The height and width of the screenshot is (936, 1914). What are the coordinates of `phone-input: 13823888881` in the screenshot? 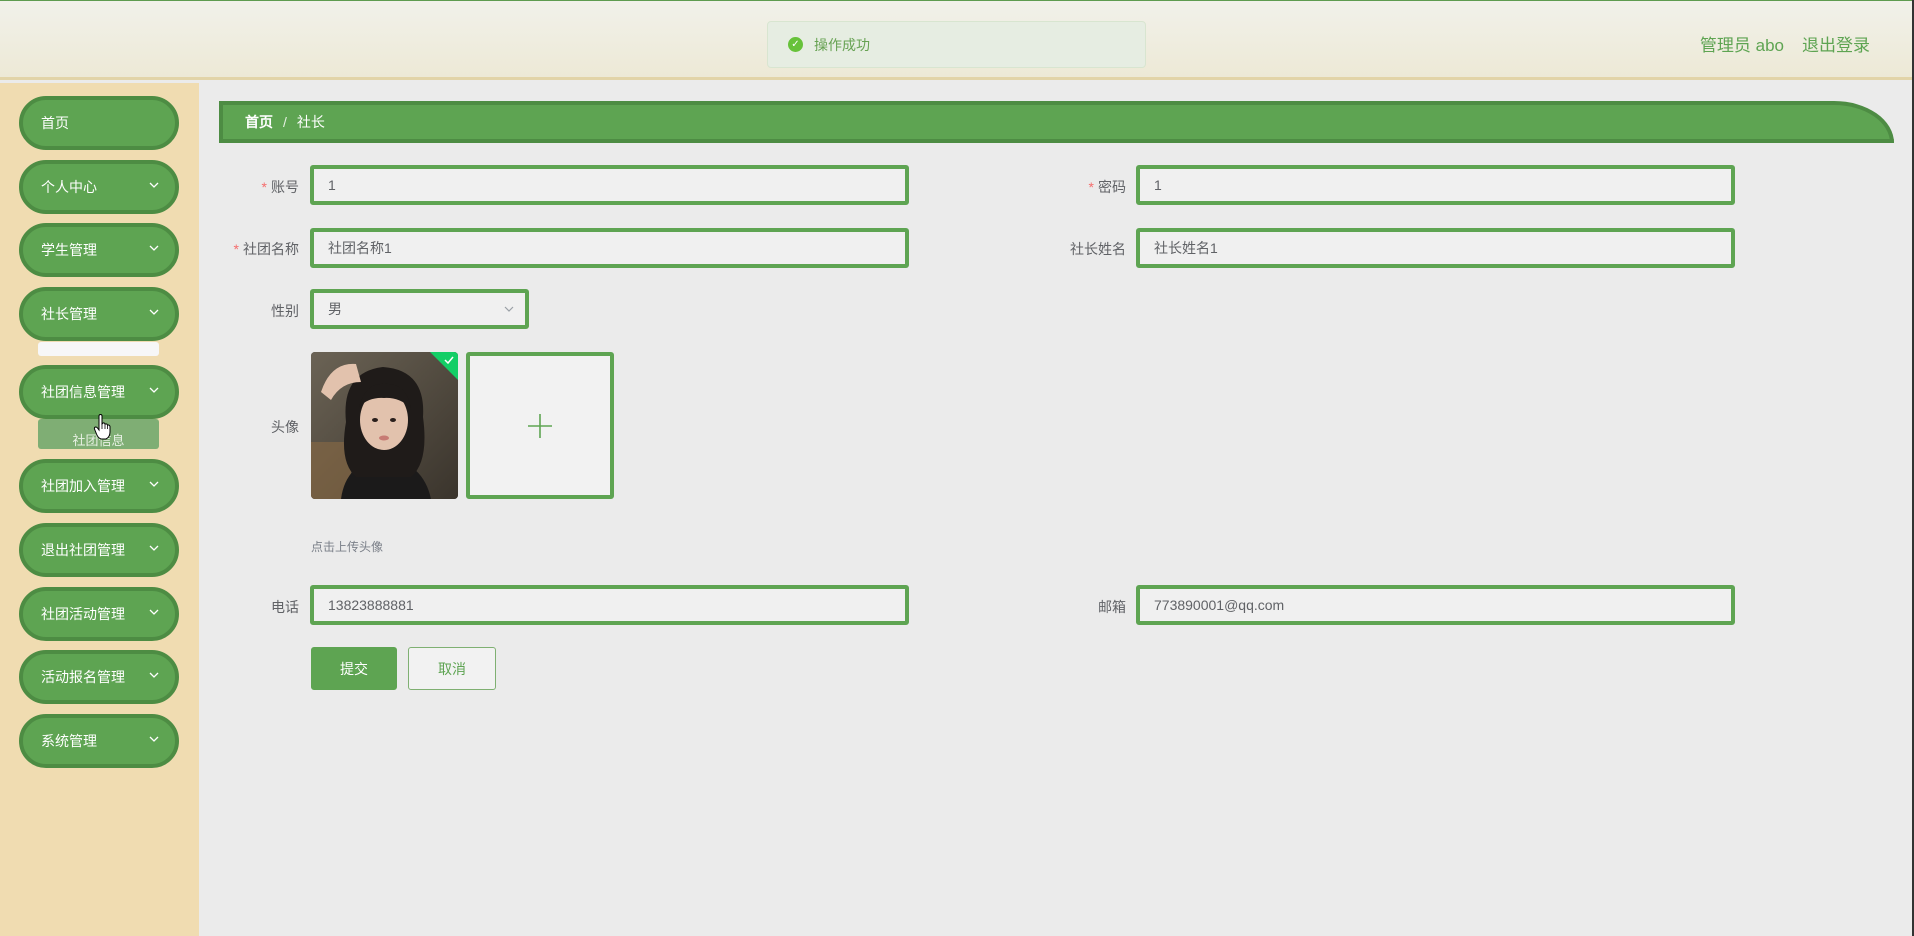 It's located at (609, 605).